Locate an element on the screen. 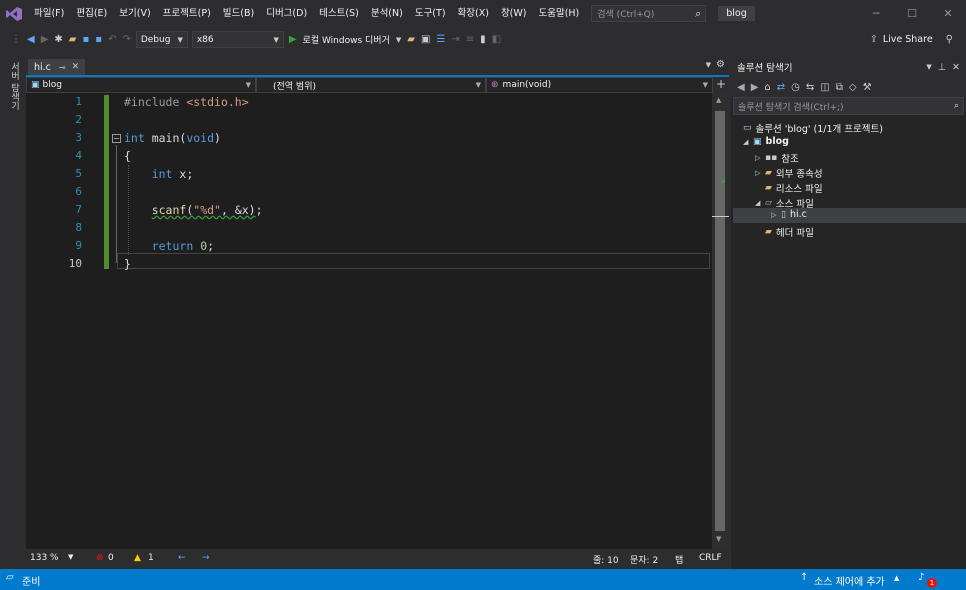 The height and width of the screenshot is (590, 966). output-window-icon: ▱ is located at coordinates (10, 577).